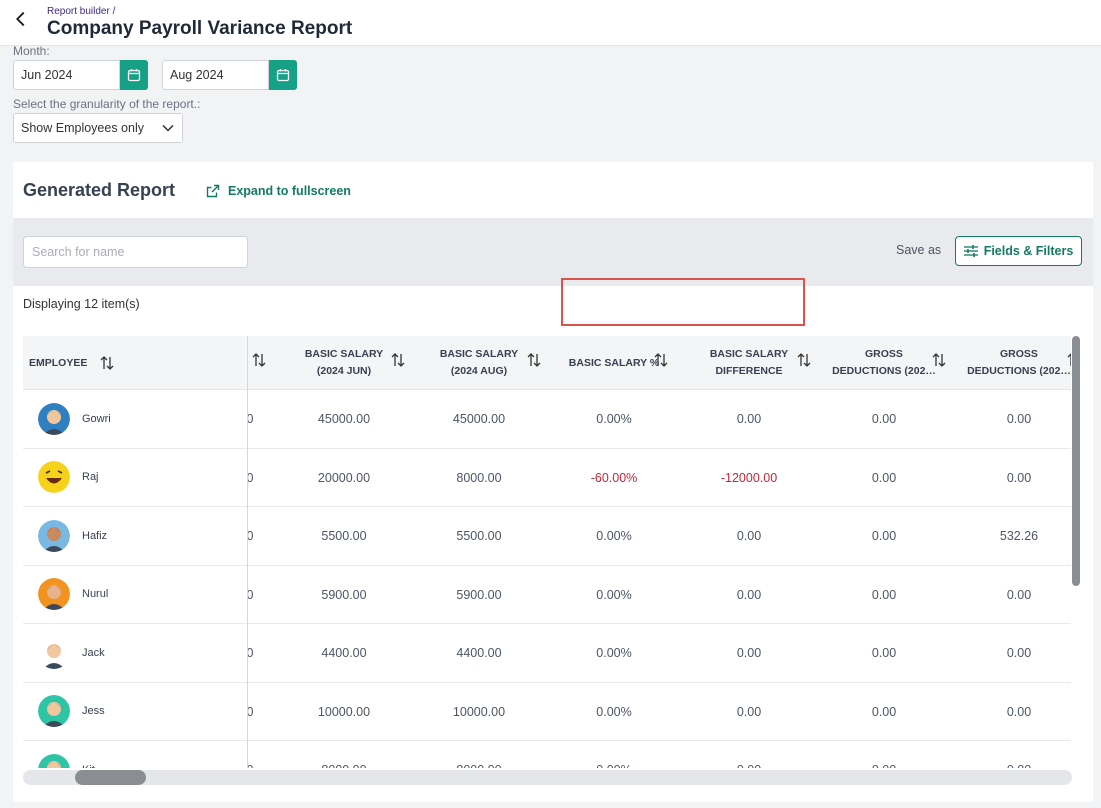 The height and width of the screenshot is (808, 1101). I want to click on fields-filters-label: Fields & Filters, so click(1028, 251).